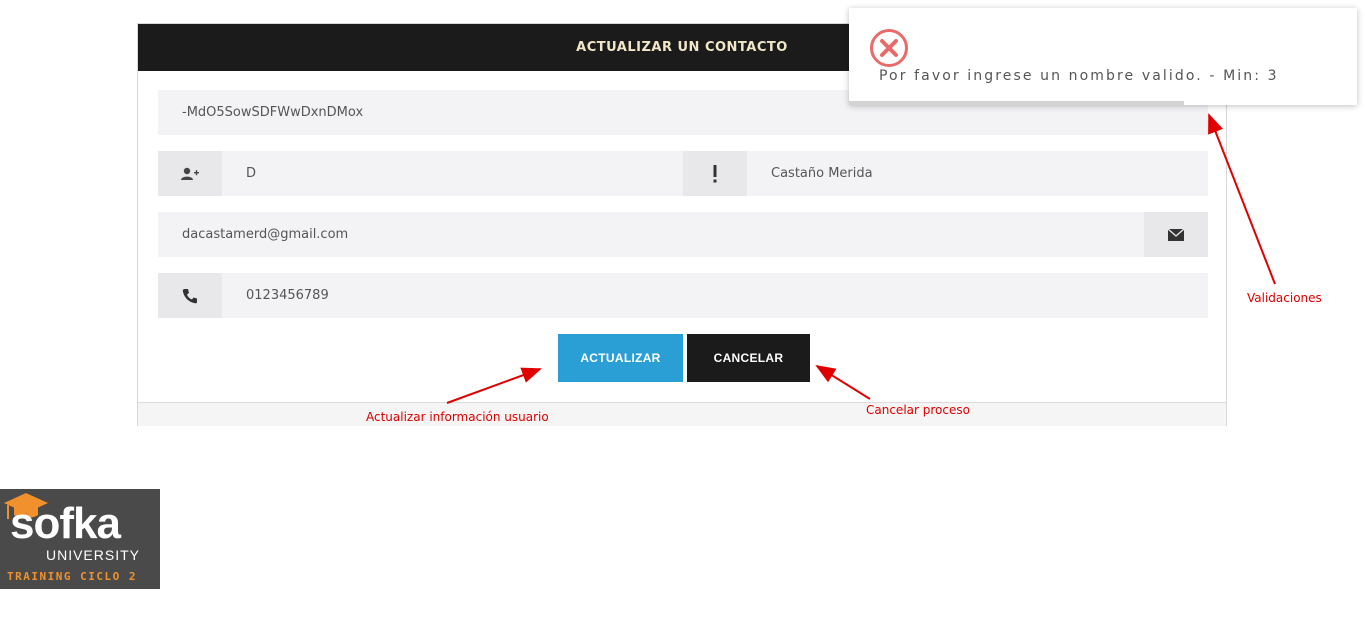 Image resolution: width=1365 pixels, height=621 pixels. What do you see at coordinates (92, 555) in the screenshot?
I see `logo-university: UNIVERSITY` at bounding box center [92, 555].